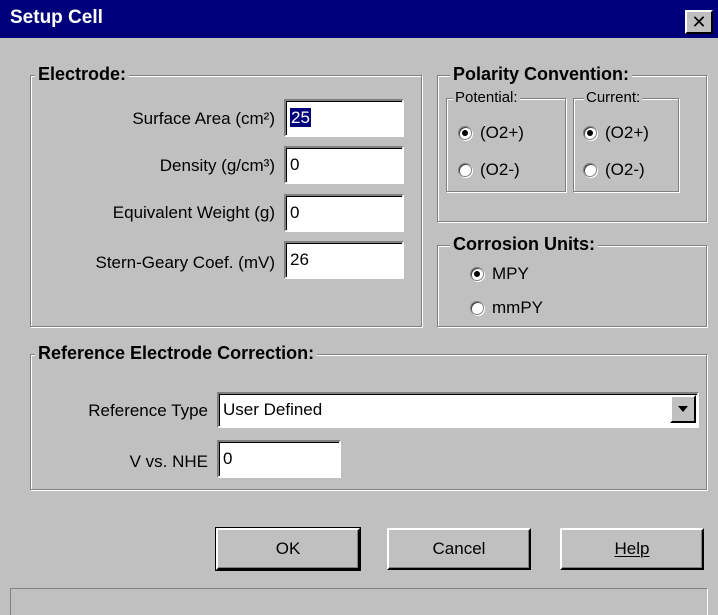 The image size is (718, 615). What do you see at coordinates (344, 260) in the screenshot?
I see `stern-geary-input: 26` at bounding box center [344, 260].